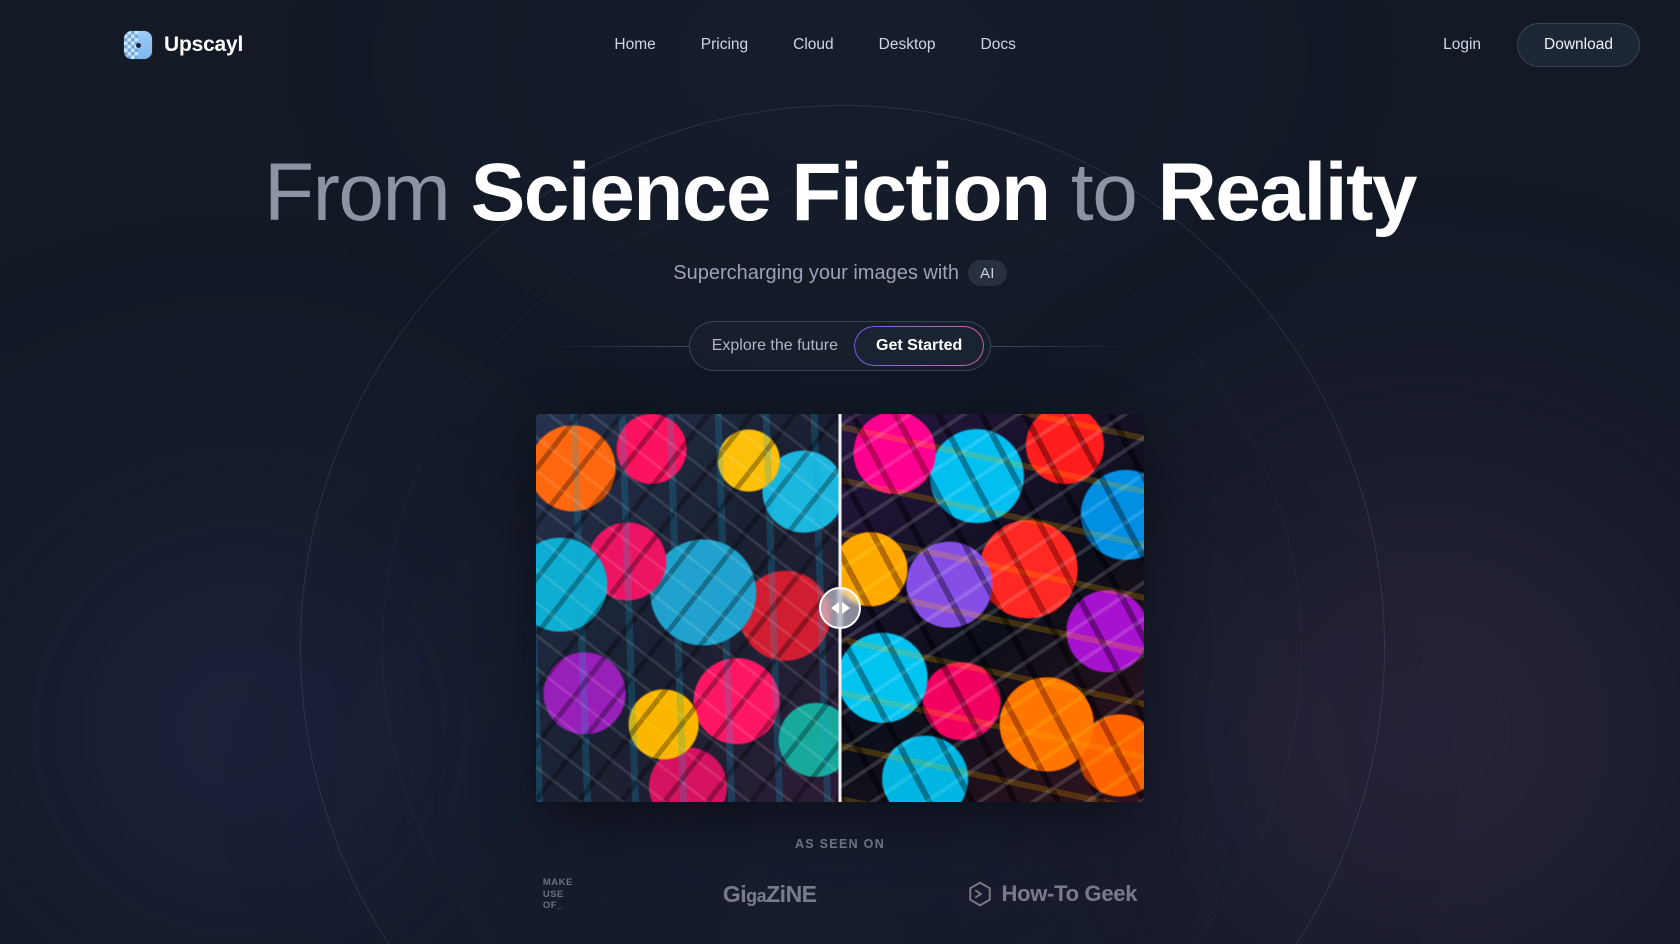  What do you see at coordinates (840, 894) in the screenshot?
I see `press-logos-row: MAKE USE OF_ GigaZiNE How-To Geek` at bounding box center [840, 894].